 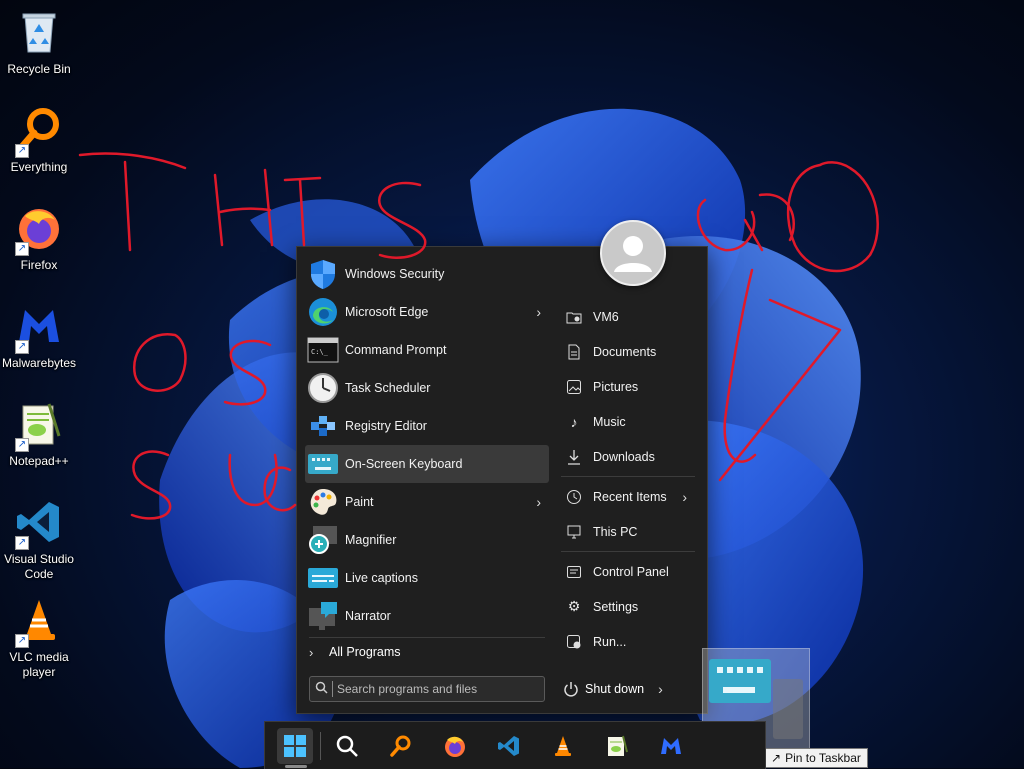 I want to click on taskbar-divider, so click(x=320, y=746).